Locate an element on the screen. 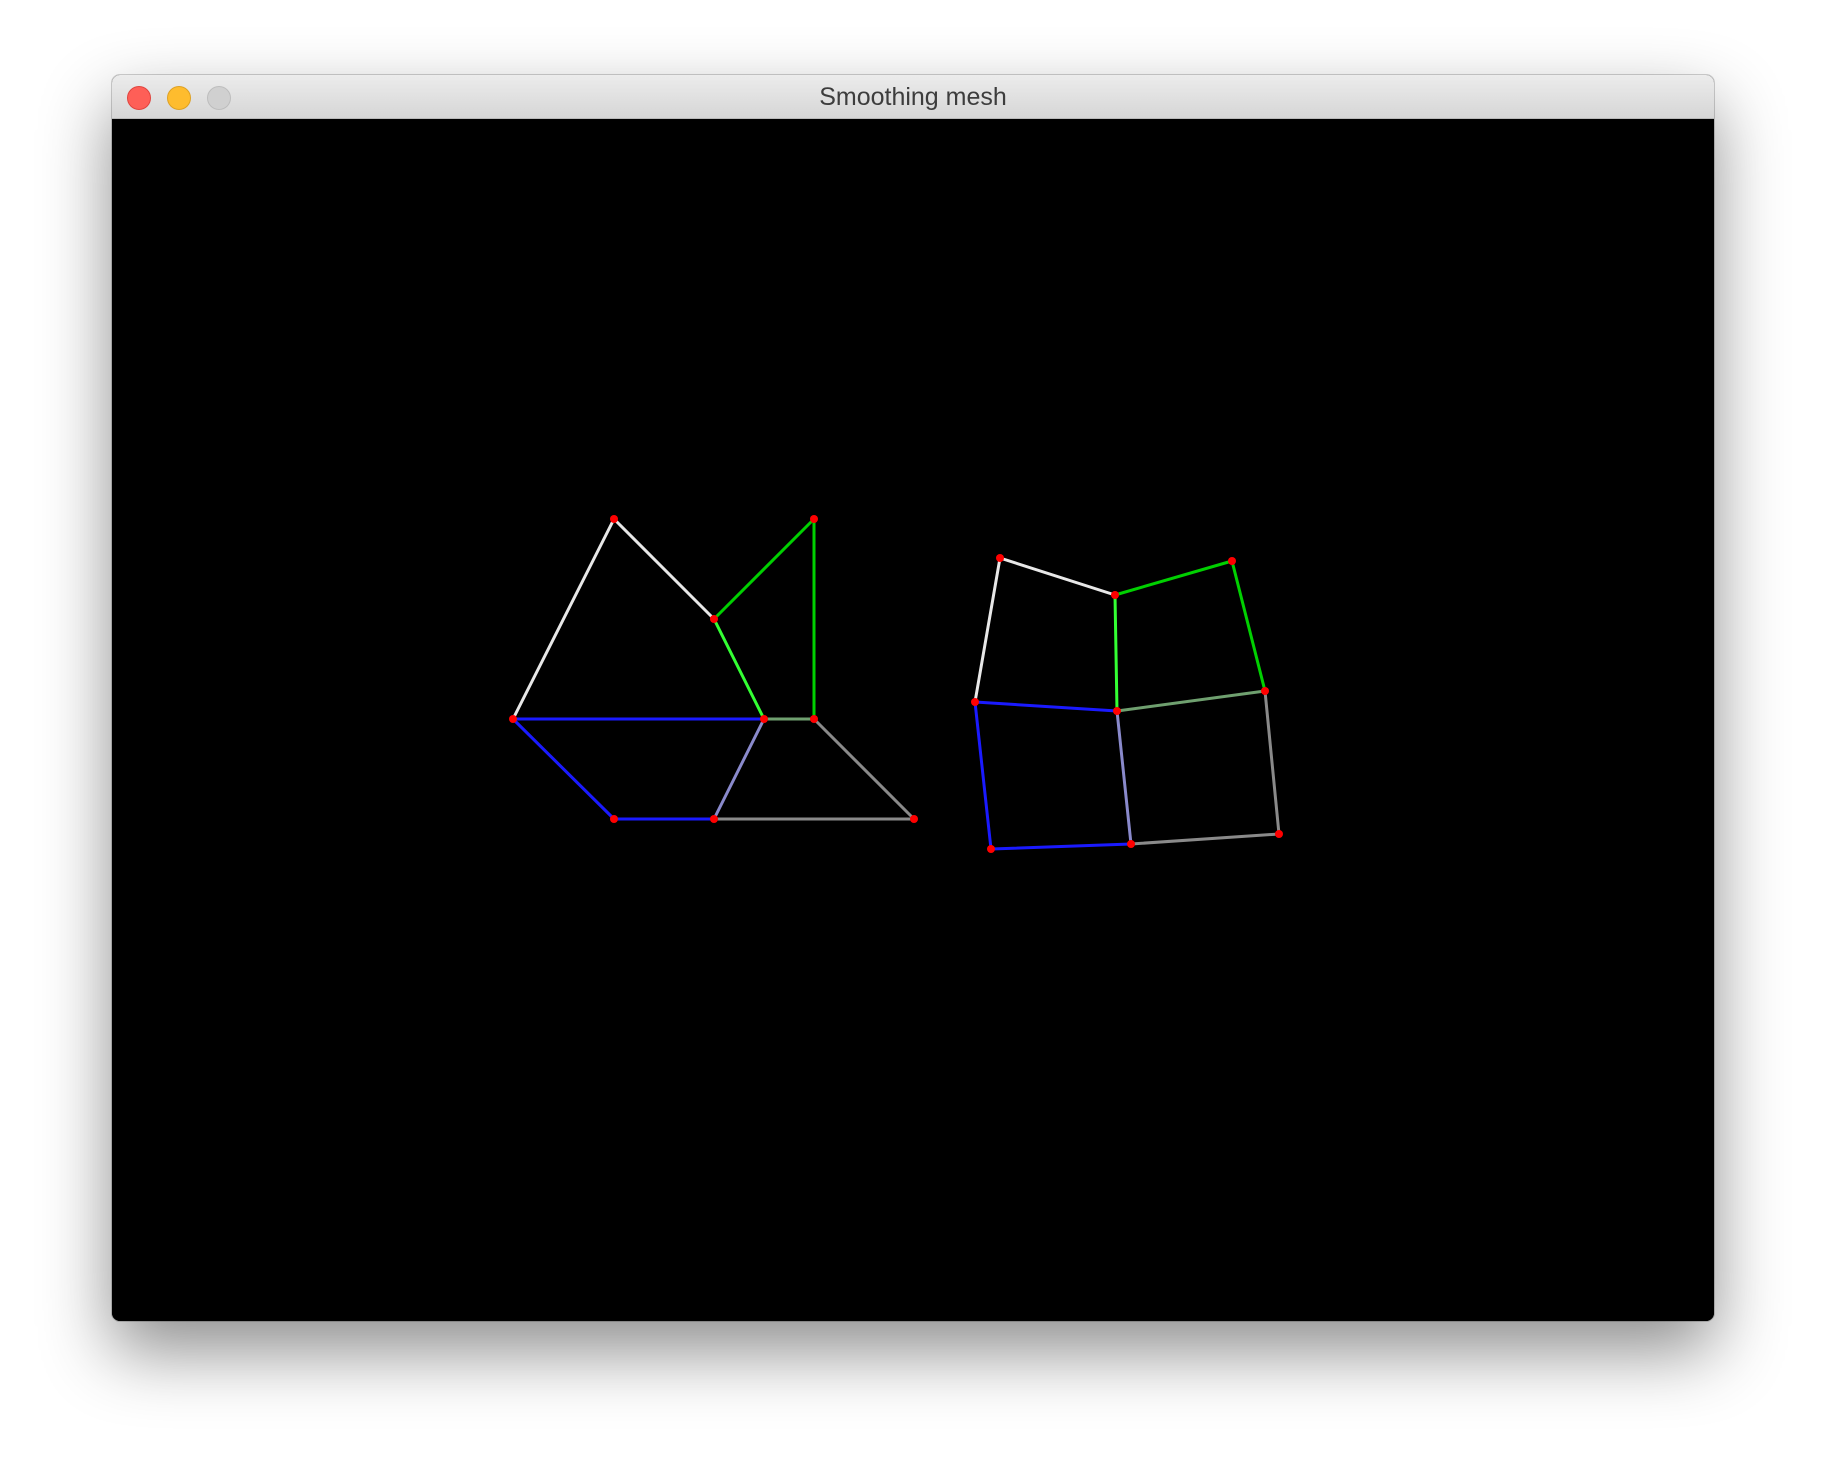  window-title: Smoothing mesh is located at coordinates (913, 97).